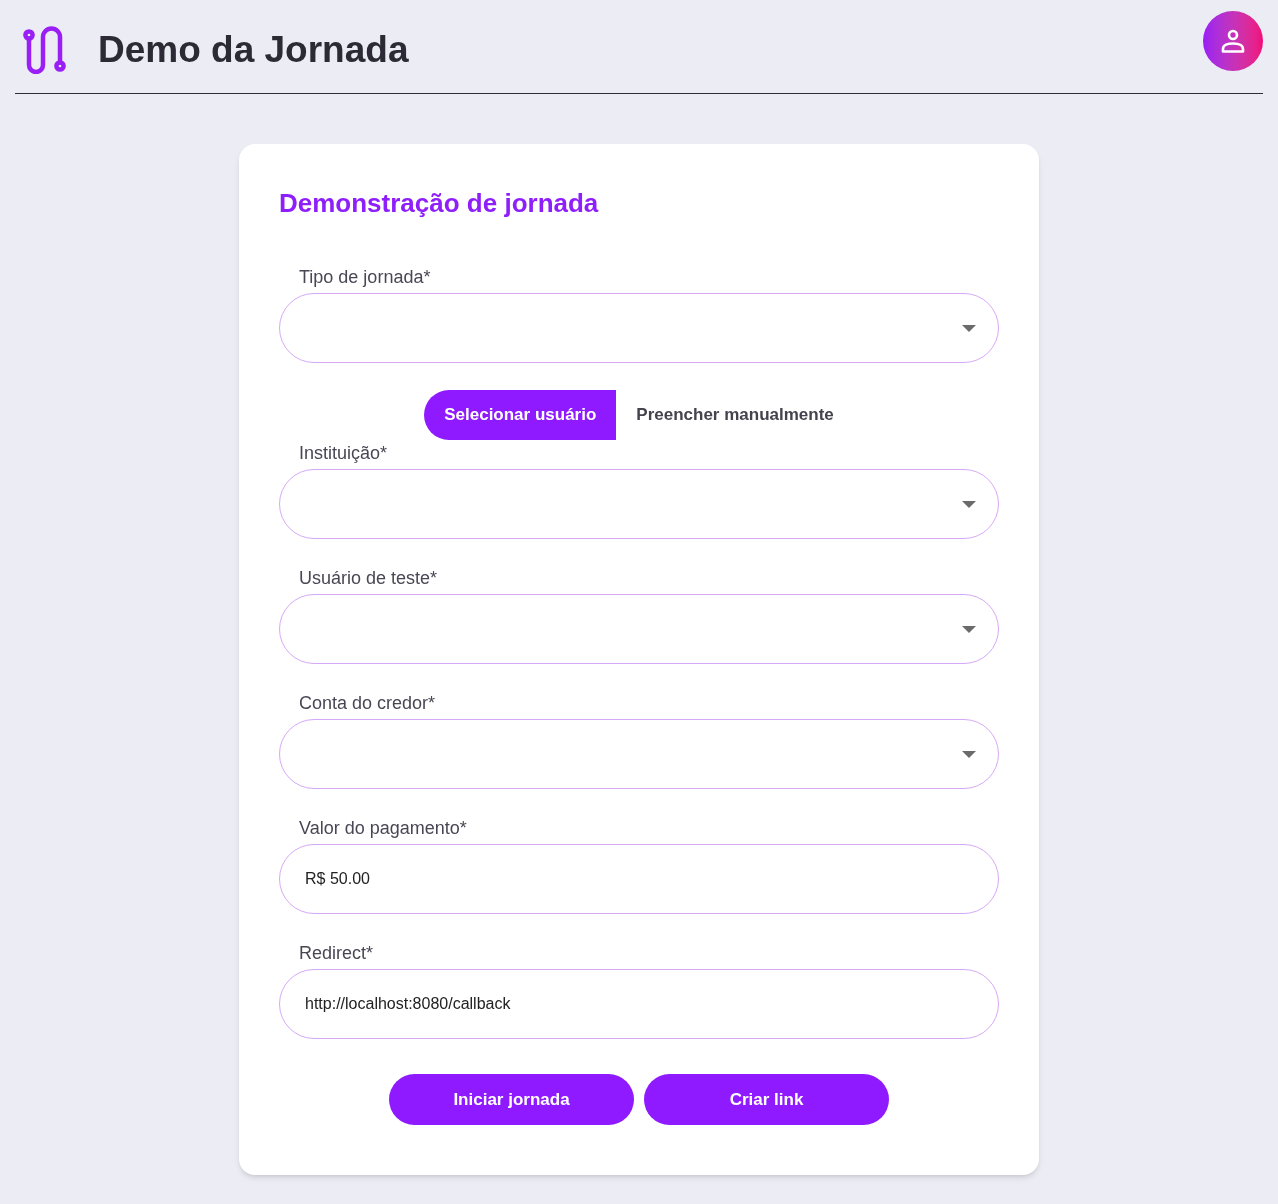 The height and width of the screenshot is (1204, 1278). I want to click on mode-tab: Preencher manualmente, so click(735, 415).